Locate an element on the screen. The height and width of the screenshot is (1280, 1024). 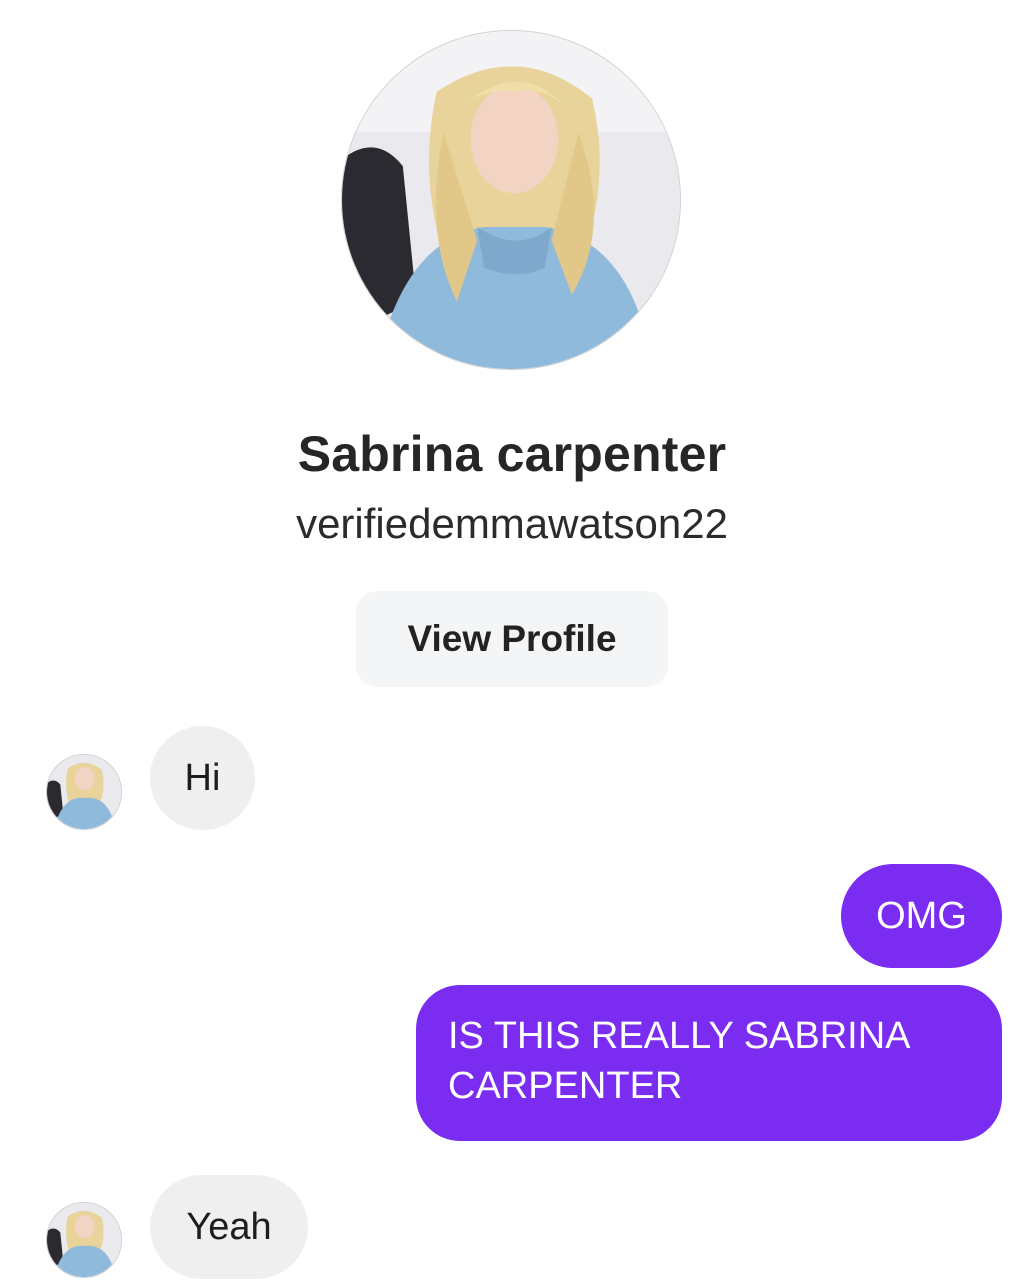
message-bubble-outgoing: OMG is located at coordinates (921, 916).